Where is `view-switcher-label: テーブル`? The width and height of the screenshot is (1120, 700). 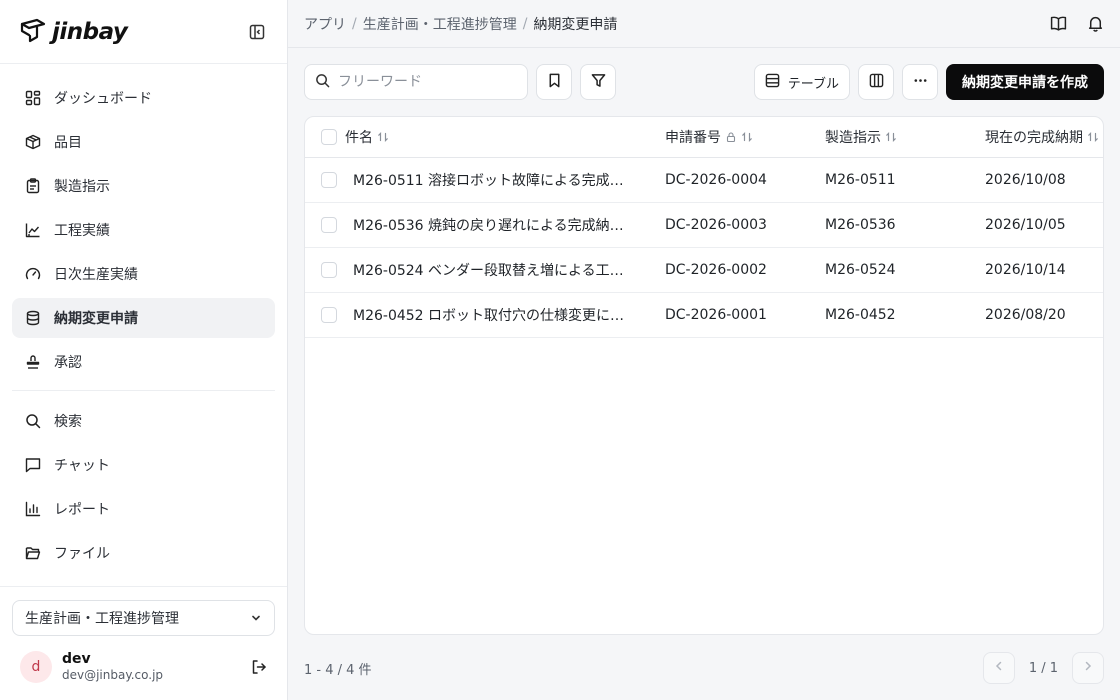
view-switcher-label: テーブル is located at coordinates (813, 84).